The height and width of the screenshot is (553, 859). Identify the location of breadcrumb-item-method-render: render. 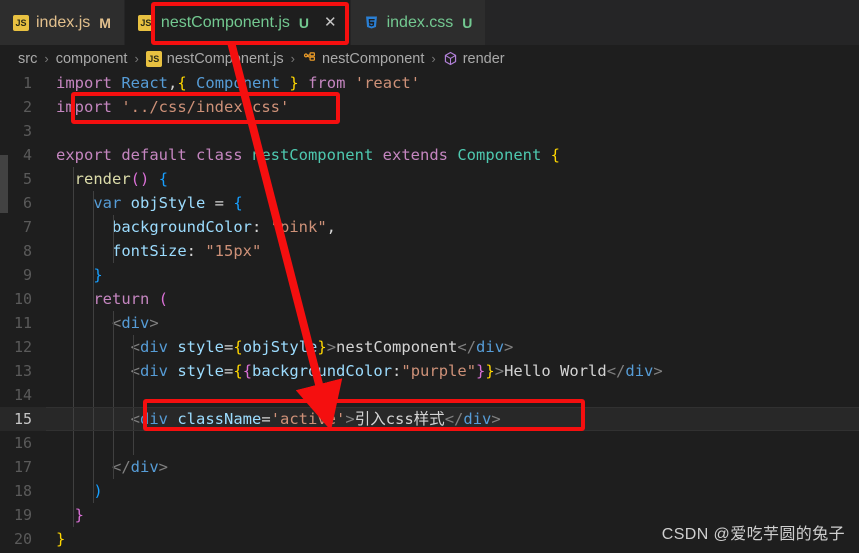
(474, 59).